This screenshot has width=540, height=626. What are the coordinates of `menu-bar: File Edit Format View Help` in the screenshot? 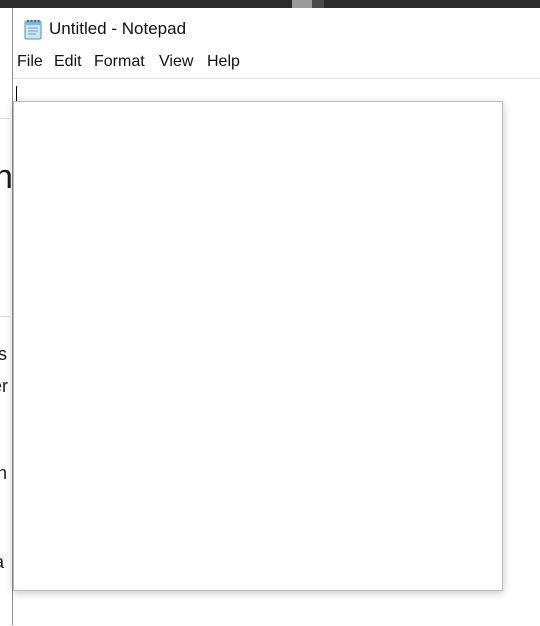 It's located at (276, 64).